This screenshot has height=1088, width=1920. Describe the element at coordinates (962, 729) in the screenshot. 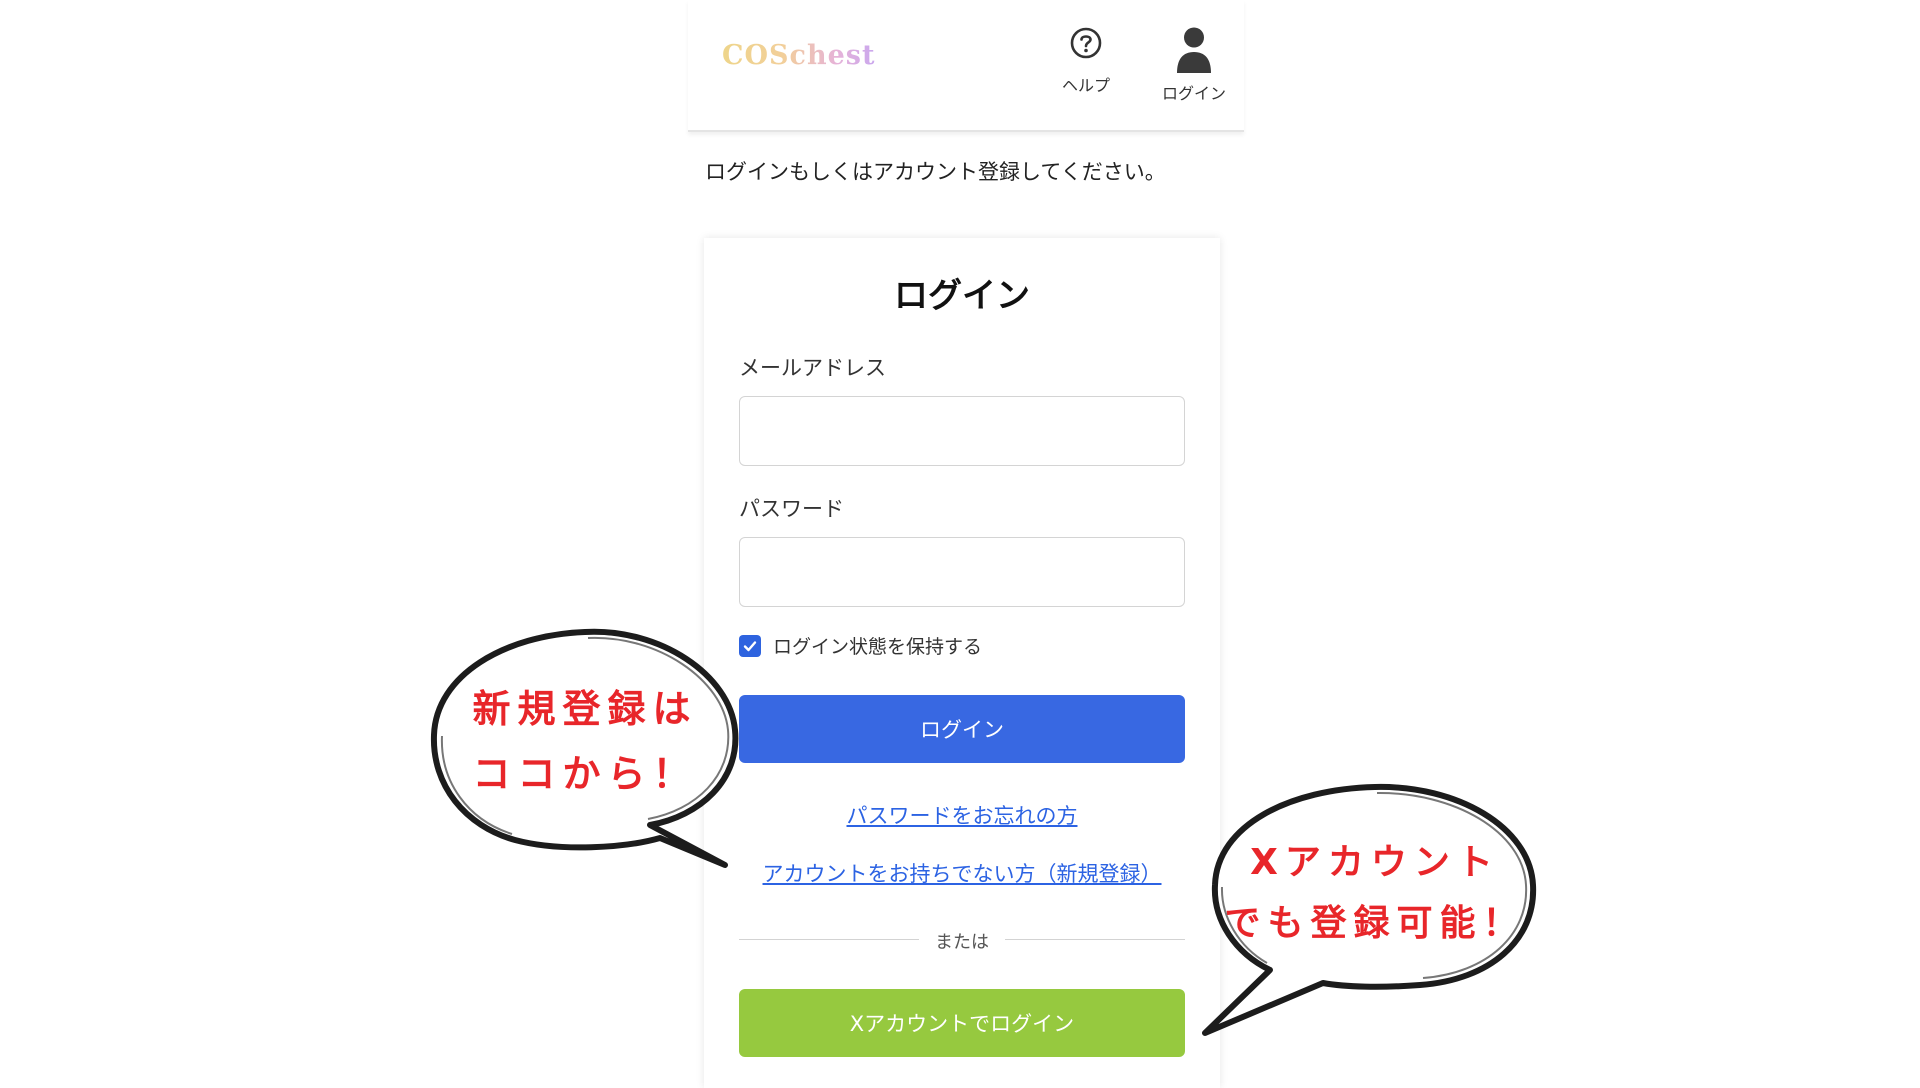

I see `login-button: ログイン` at that location.